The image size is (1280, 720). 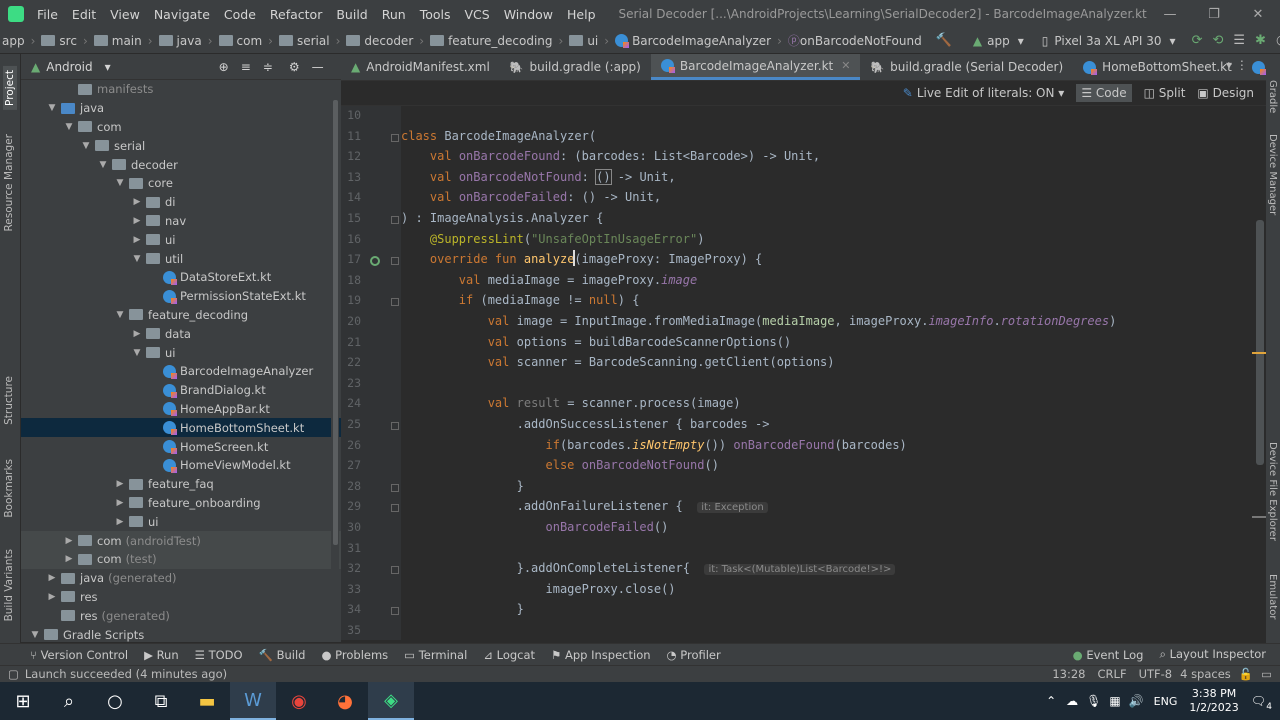 What do you see at coordinates (181, 409) in the screenshot?
I see `tree-item: HomeAppBar.kt` at bounding box center [181, 409].